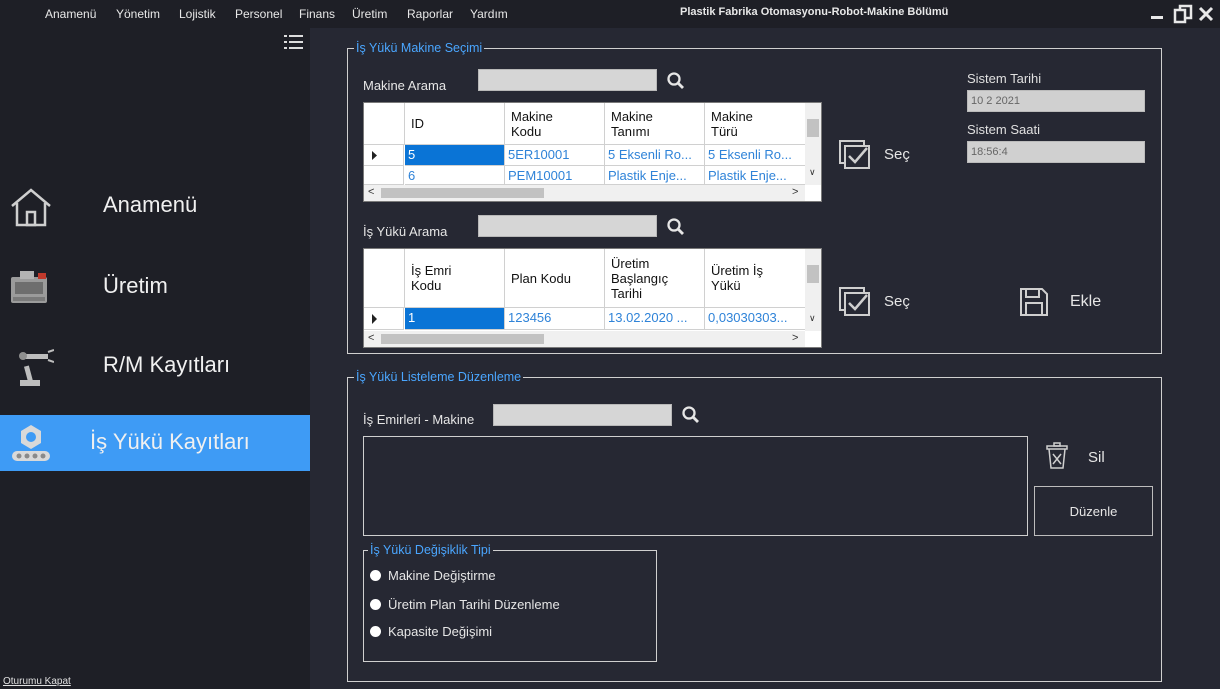  I want to click on edit-button: Düzenle, so click(1093, 511).